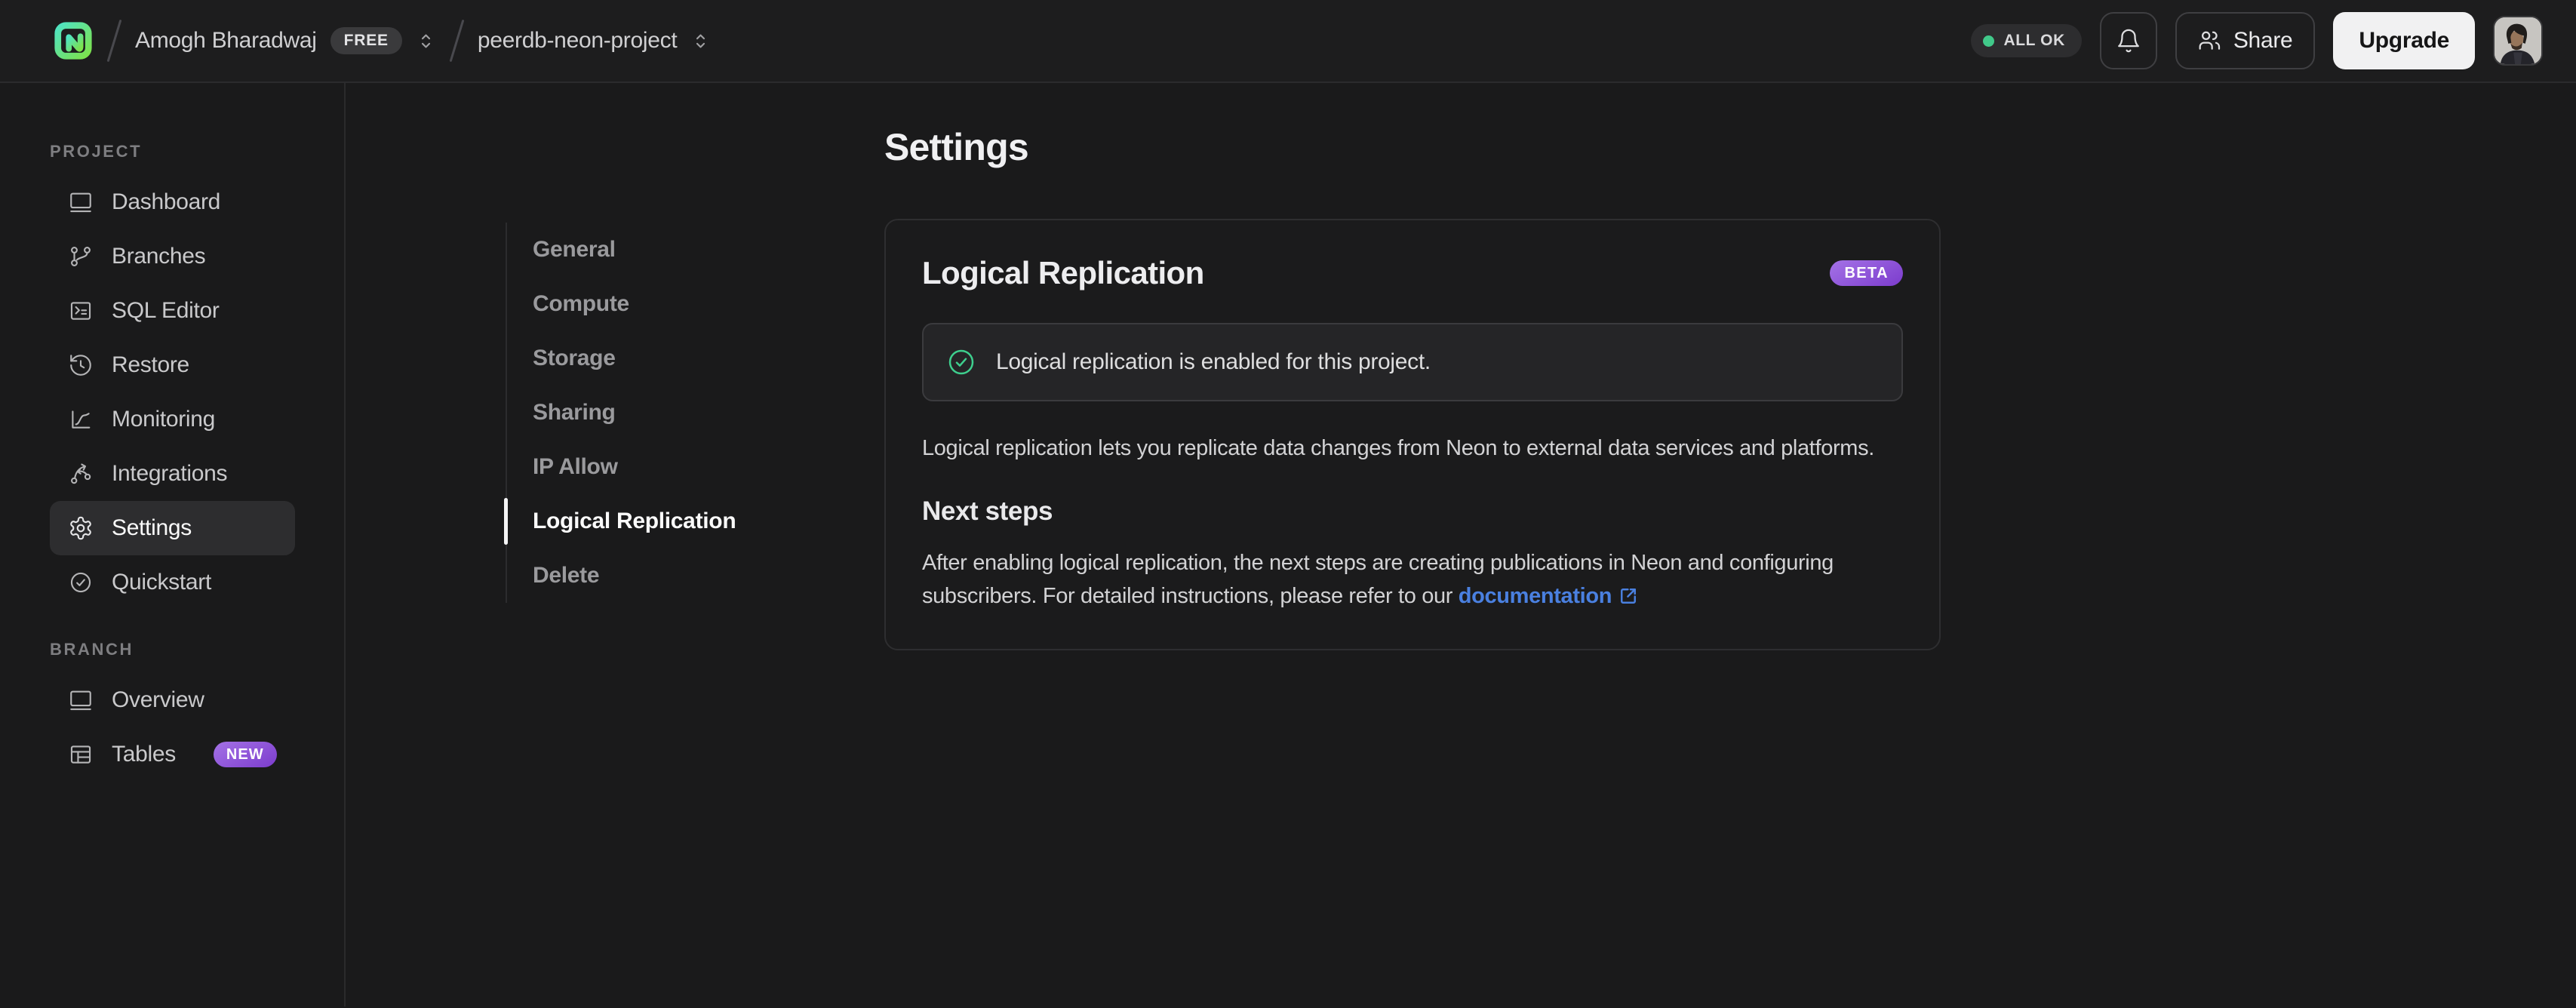  I want to click on sidebar-item-sql-editor: SQL Editor, so click(172, 311).